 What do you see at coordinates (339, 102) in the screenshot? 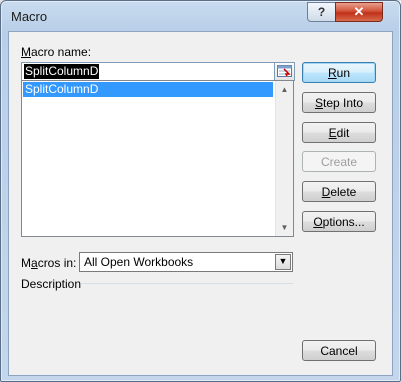
I see `step-into-button: Step Into` at bounding box center [339, 102].